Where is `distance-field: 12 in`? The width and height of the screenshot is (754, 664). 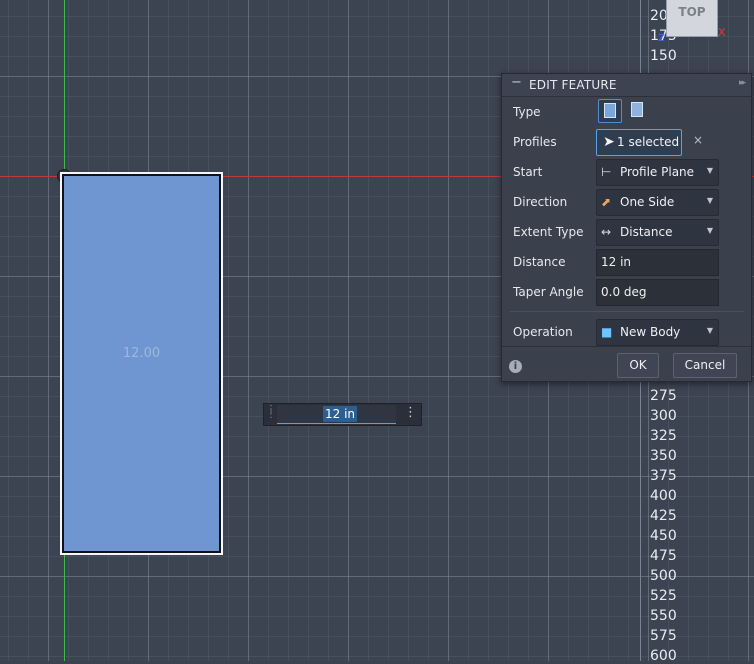
distance-field: 12 in is located at coordinates (657, 262).